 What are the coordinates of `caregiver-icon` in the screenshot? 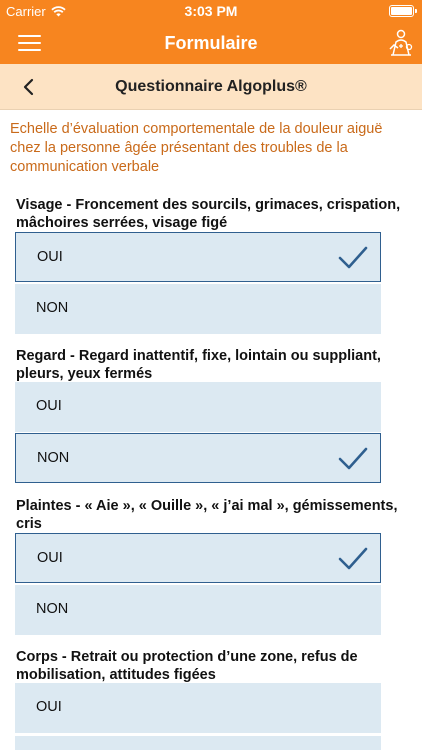 It's located at (401, 43).